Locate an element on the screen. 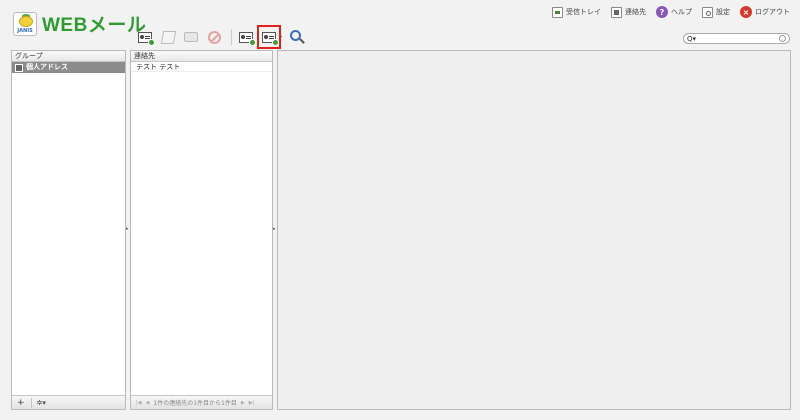 The image size is (800, 420). delete-button is located at coordinates (214, 37).